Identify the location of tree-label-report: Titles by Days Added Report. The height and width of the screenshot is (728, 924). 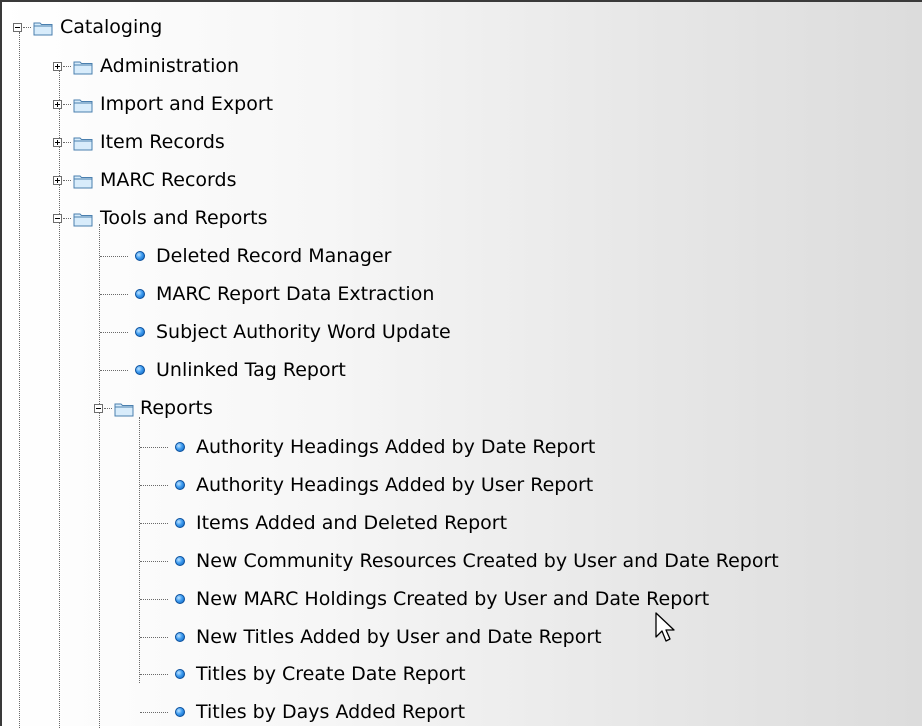
(330, 712).